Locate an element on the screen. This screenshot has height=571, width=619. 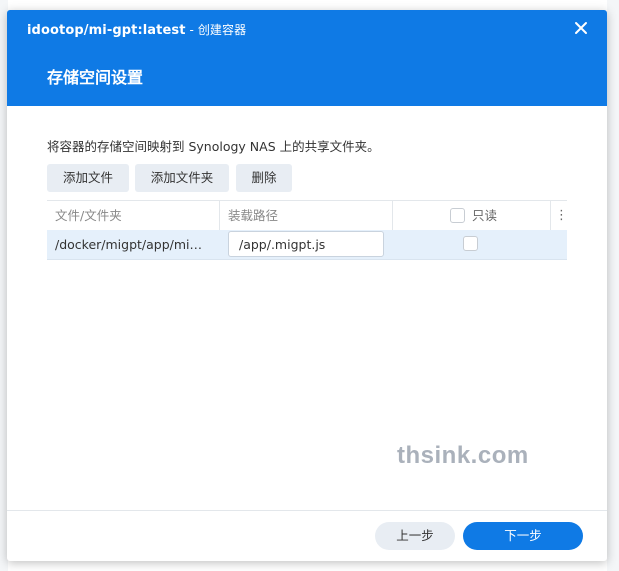
mount-path-input is located at coordinates (306, 244).